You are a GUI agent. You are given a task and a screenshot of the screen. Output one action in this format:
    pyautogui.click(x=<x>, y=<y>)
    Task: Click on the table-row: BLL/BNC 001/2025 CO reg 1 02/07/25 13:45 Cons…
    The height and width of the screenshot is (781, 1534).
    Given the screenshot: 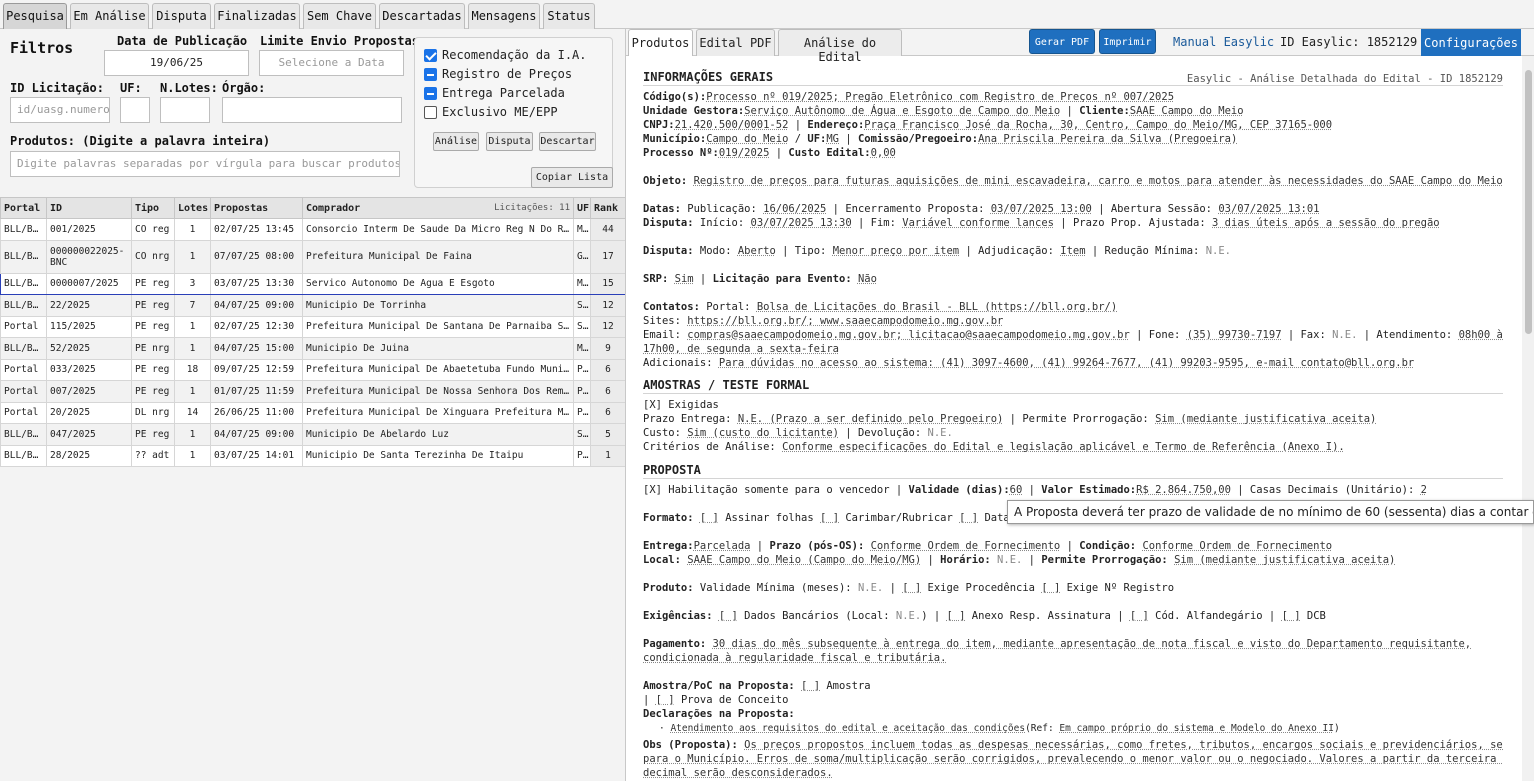 What is the action you would take?
    pyautogui.click(x=313, y=229)
    